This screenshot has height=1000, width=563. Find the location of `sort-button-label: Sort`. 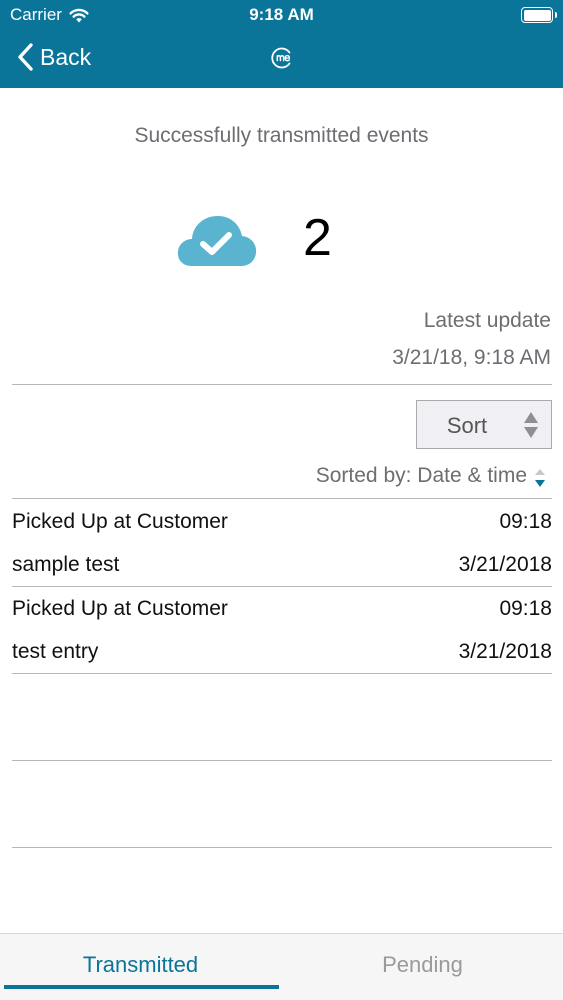

sort-button-label: Sort is located at coordinates (467, 425).